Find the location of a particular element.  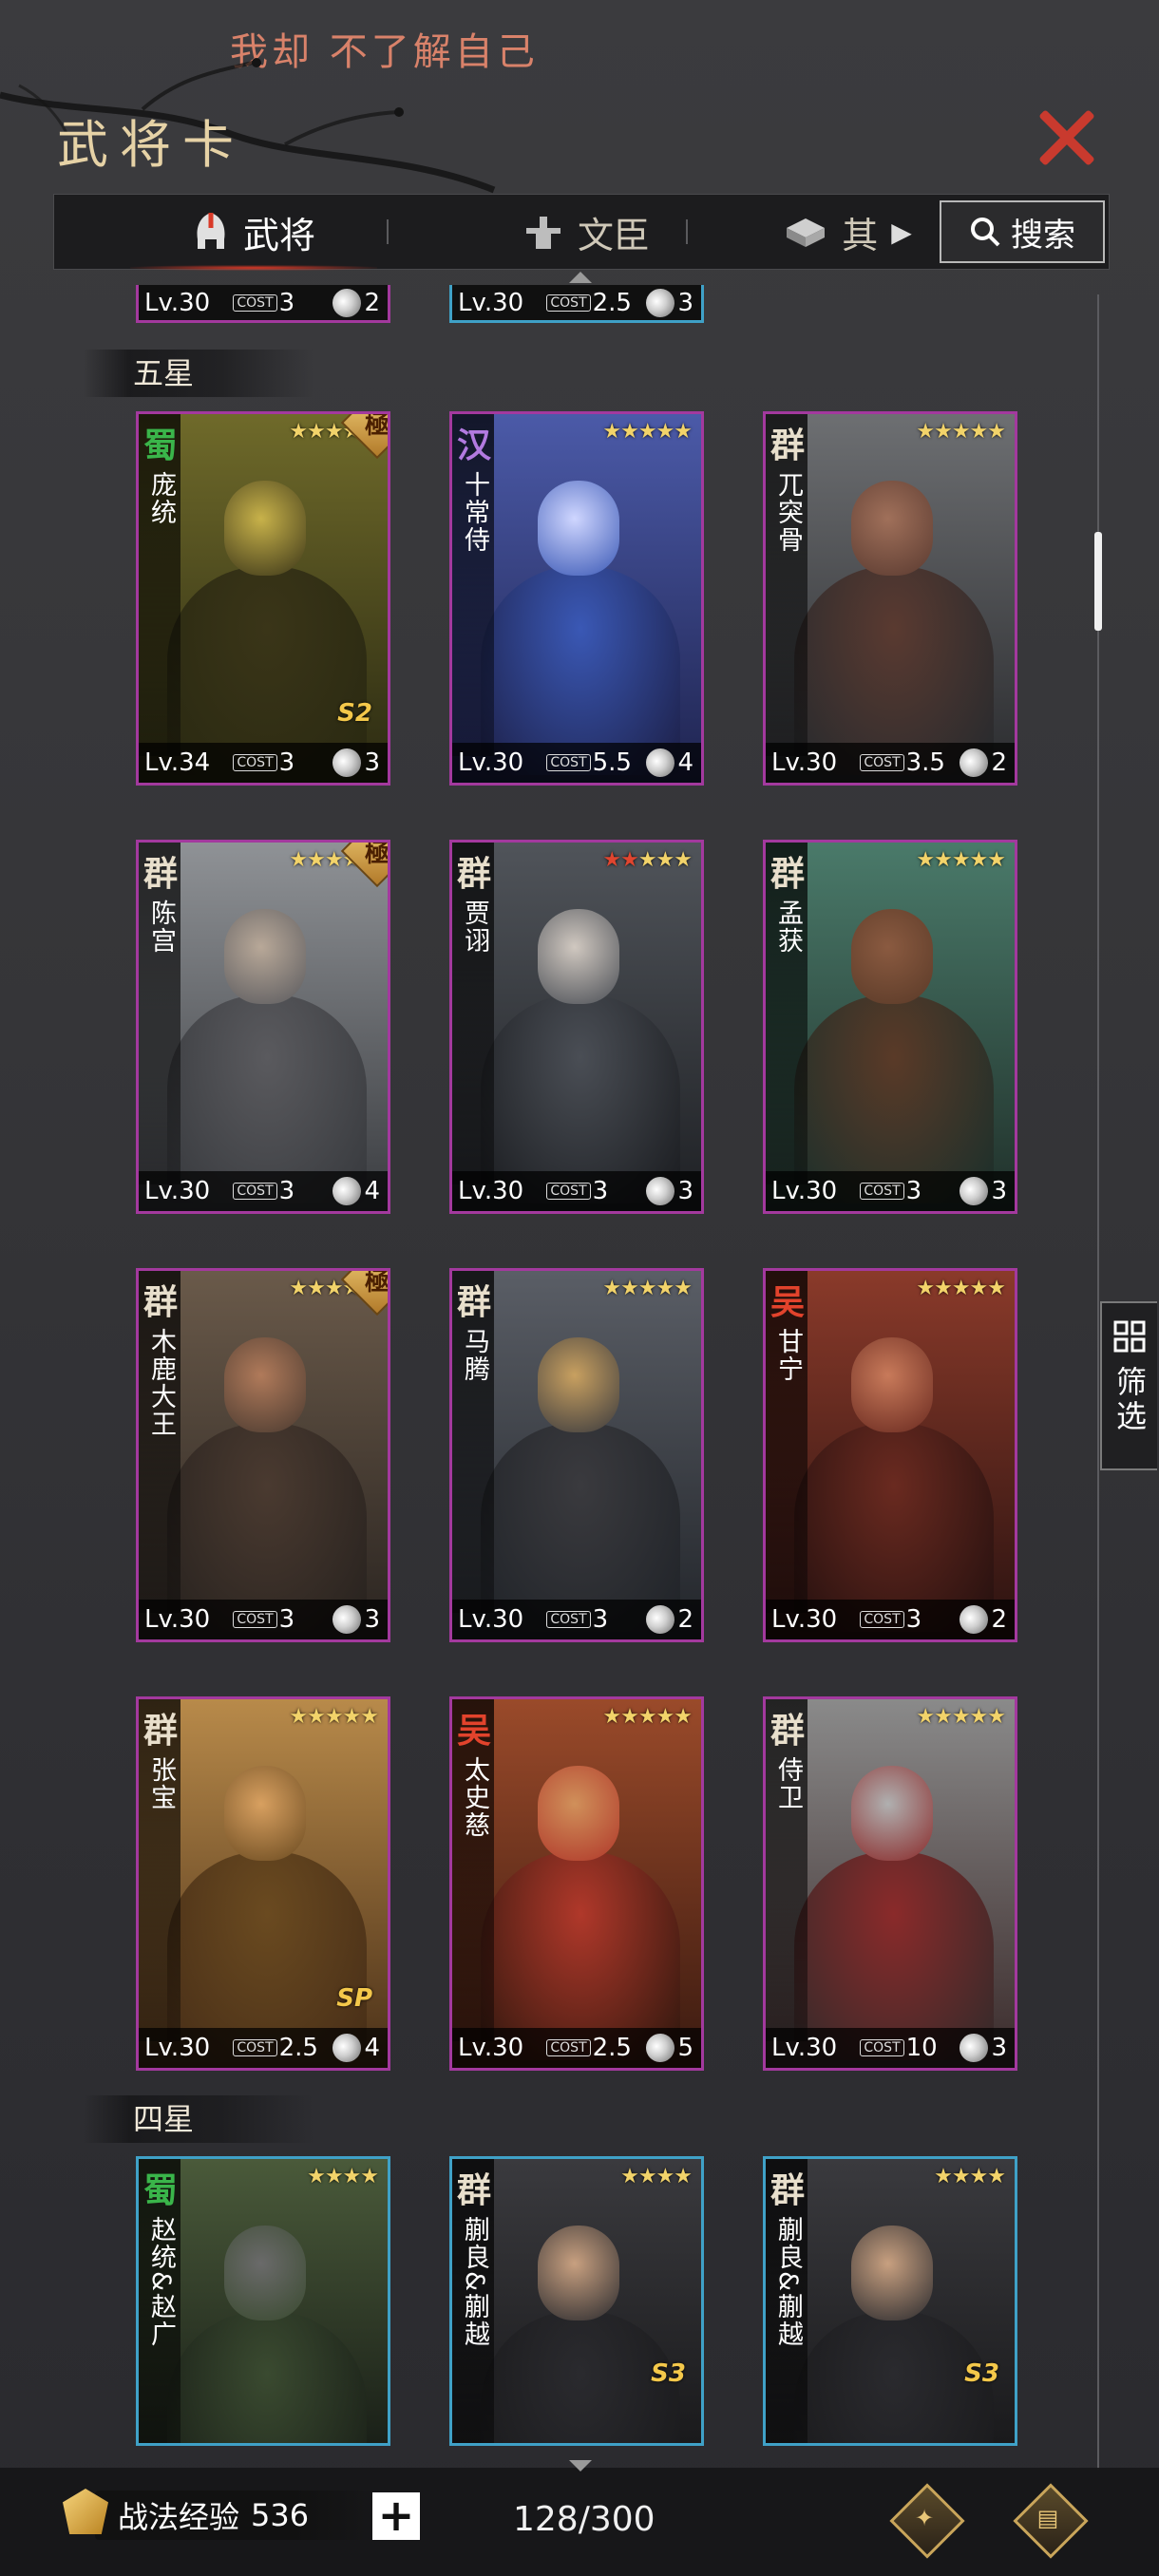

helmet-icon is located at coordinates (211, 231).